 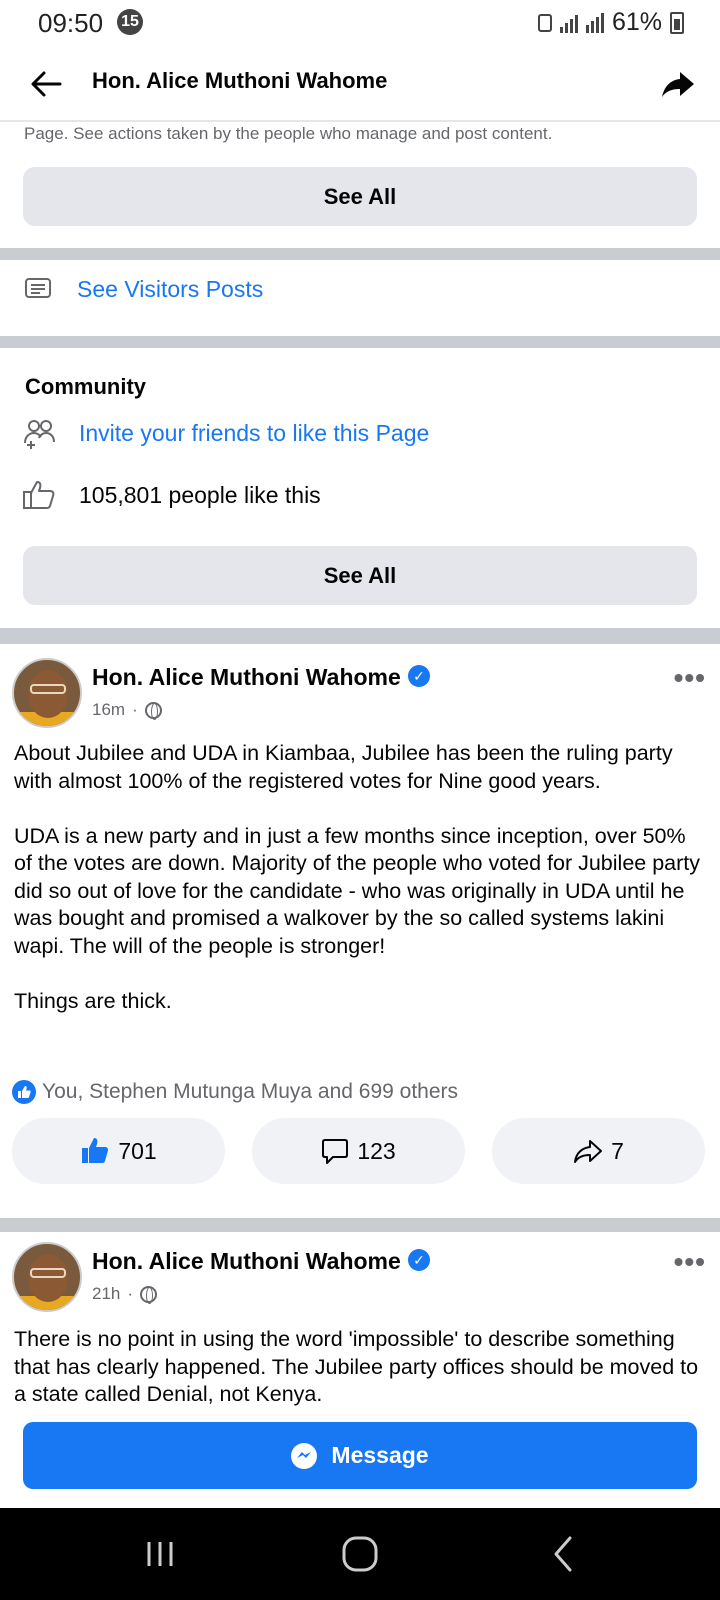 I want to click on post-timestamp: 21h, so click(x=106, y=1294).